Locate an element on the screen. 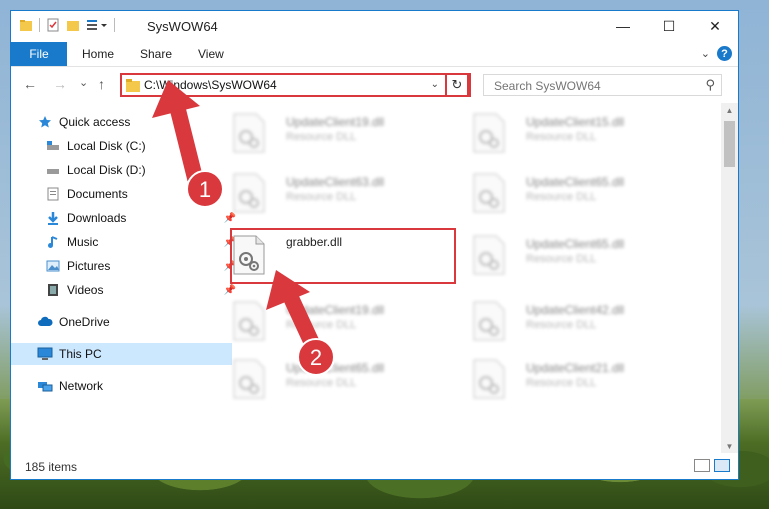 The image size is (769, 509). search-icon: ⚲ is located at coordinates (710, 85).